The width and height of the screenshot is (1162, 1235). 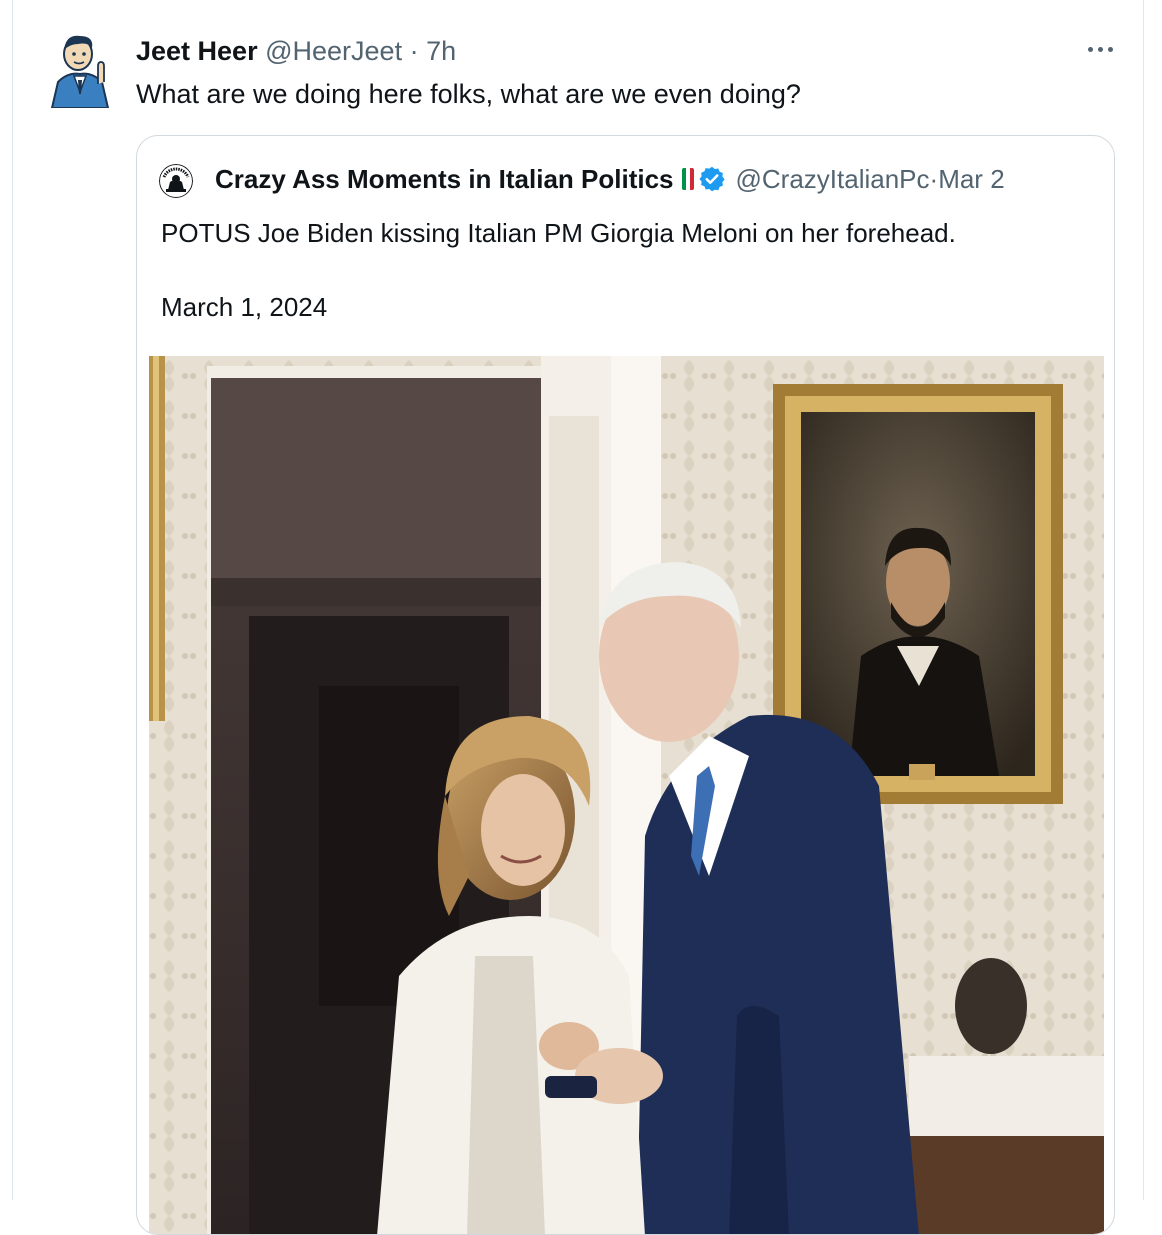 I want to click on verified-badge-icon, so click(x=711, y=179).